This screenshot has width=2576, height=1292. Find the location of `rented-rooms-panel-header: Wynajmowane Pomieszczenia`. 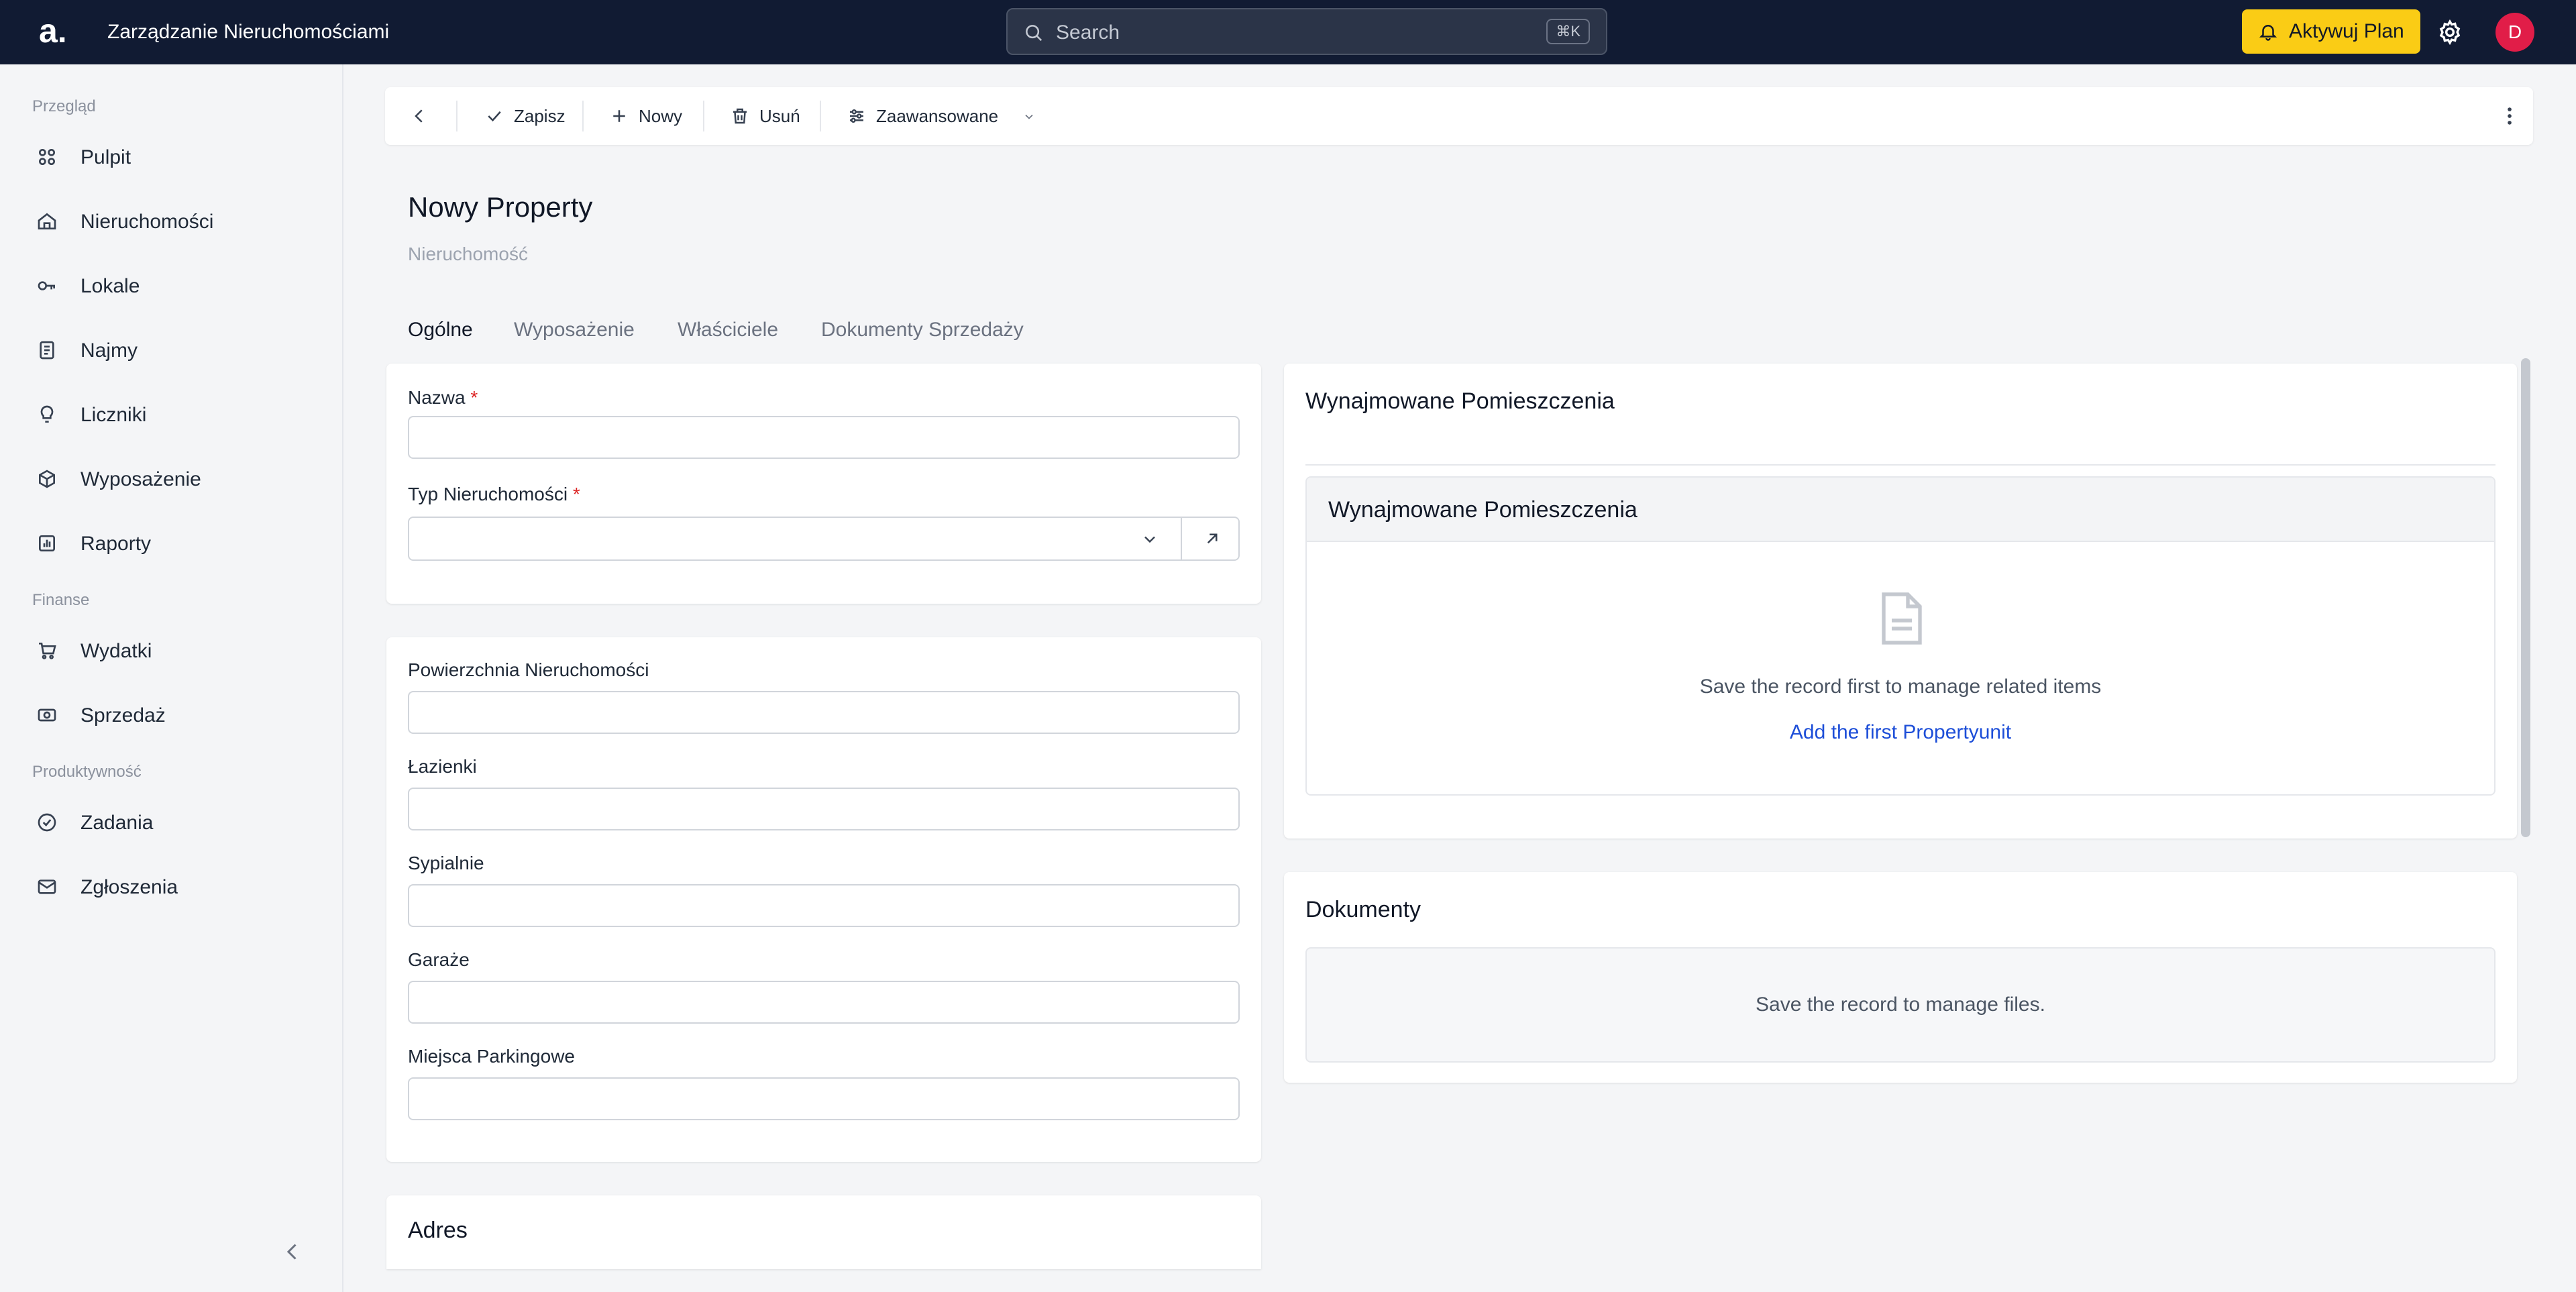

rented-rooms-panel-header: Wynajmowane Pomieszczenia is located at coordinates (1900, 510).